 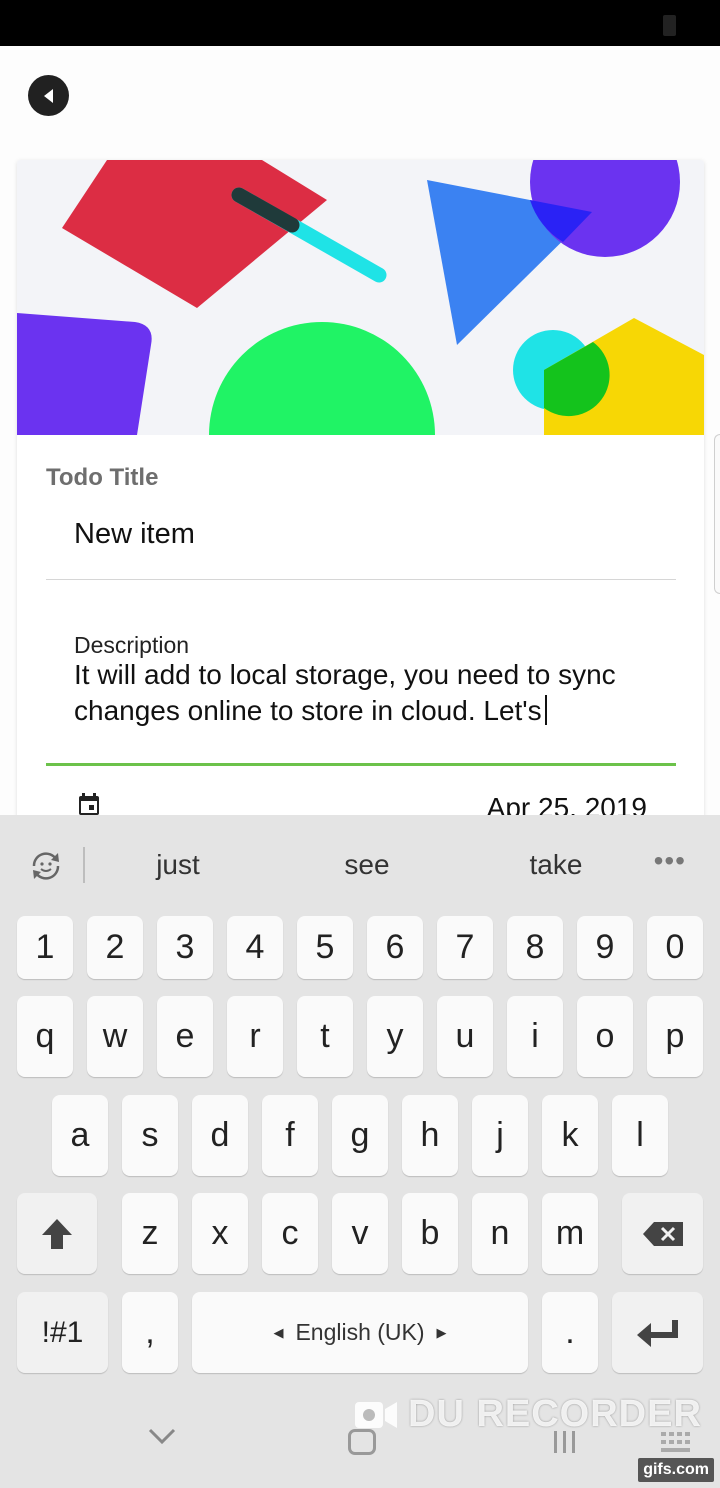 I want to click on key-9: 9, so click(x=605, y=947).